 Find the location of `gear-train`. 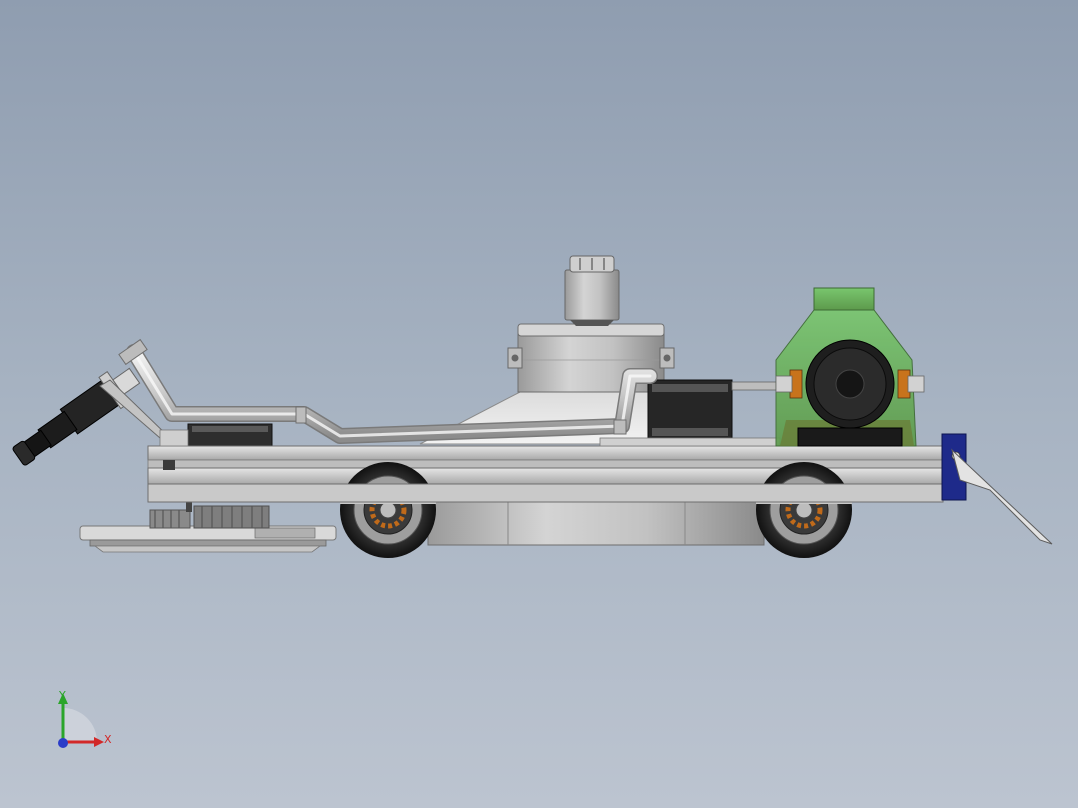

gear-train is located at coordinates (209, 515).